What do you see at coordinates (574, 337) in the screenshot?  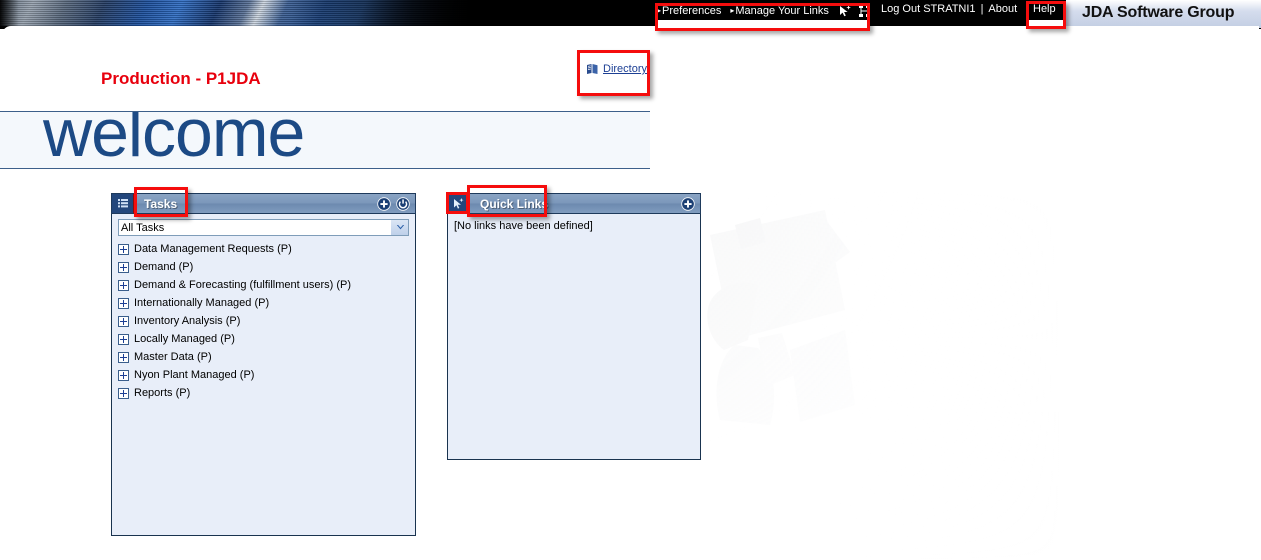 I see `quick-links-portlet-body: [No links have been defined]` at bounding box center [574, 337].